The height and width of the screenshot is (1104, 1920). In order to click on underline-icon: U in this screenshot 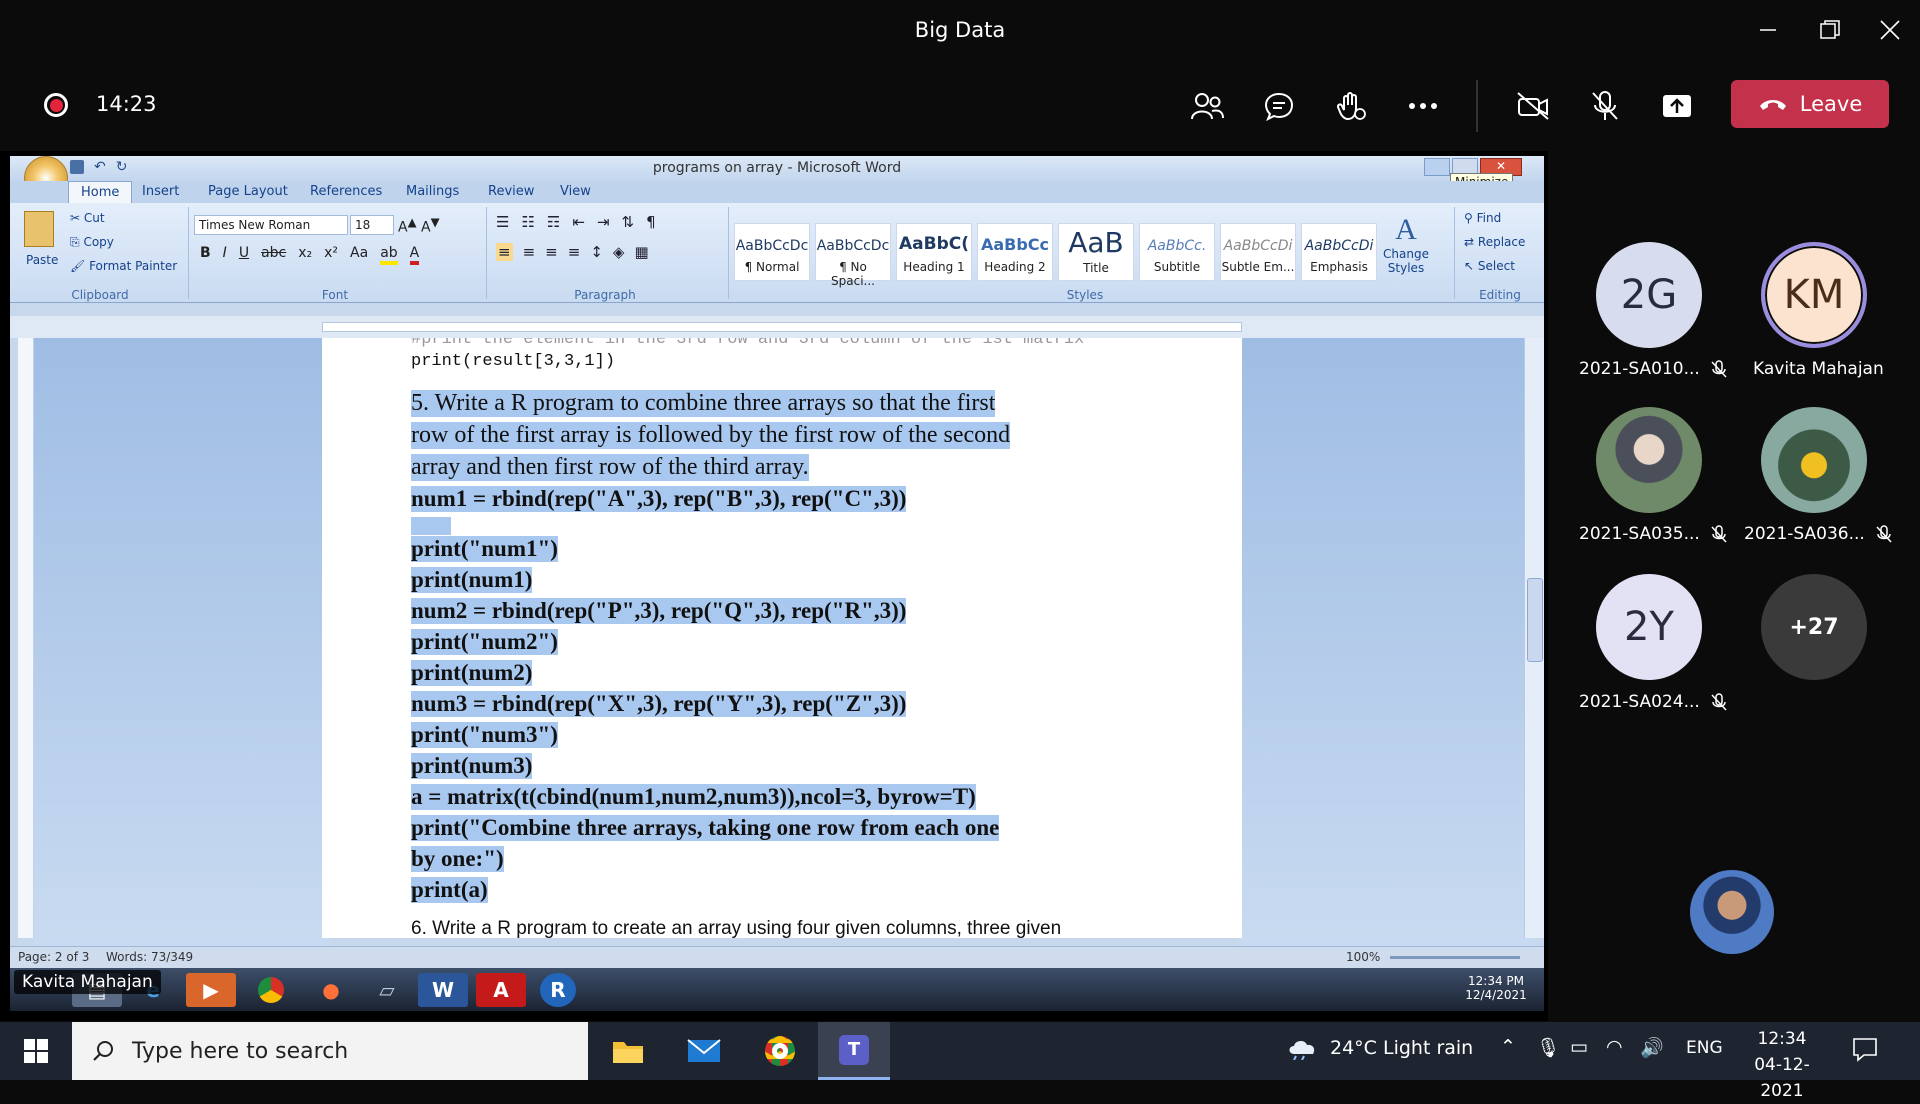, I will do `click(244, 255)`.